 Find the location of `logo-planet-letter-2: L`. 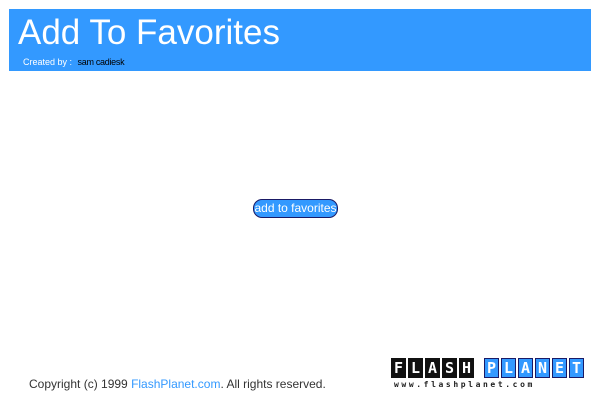

logo-planet-letter-2: L is located at coordinates (508, 368).